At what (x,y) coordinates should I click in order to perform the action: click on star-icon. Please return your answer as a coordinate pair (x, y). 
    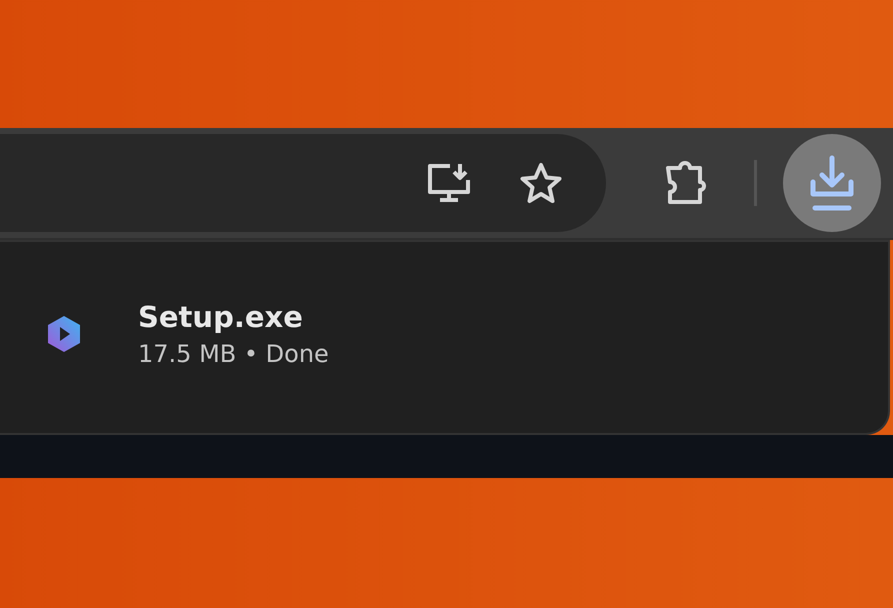
    Looking at the image, I should click on (541, 183).